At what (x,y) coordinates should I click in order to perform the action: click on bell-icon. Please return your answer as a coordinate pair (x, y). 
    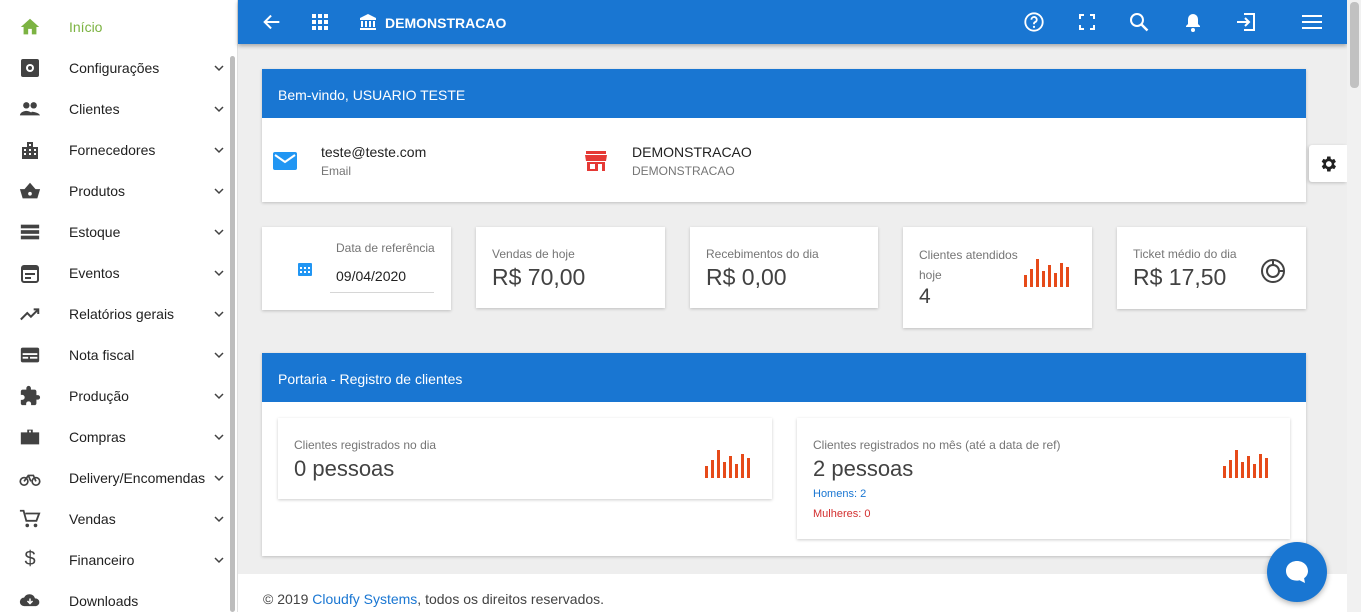
    Looking at the image, I should click on (1193, 22).